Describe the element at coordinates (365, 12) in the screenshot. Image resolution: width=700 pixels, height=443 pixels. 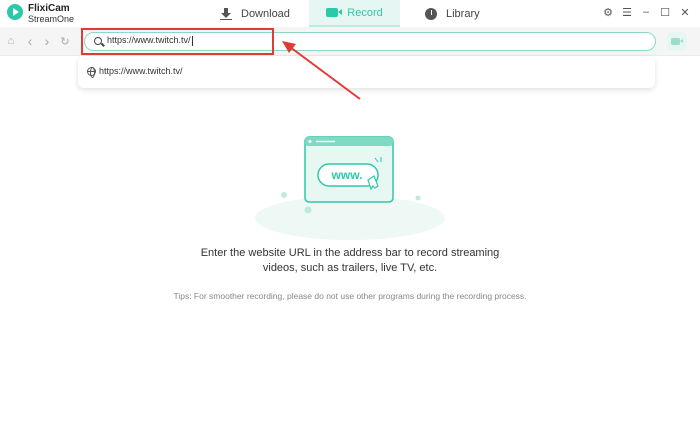
I see `tab-record-label: Record` at that location.